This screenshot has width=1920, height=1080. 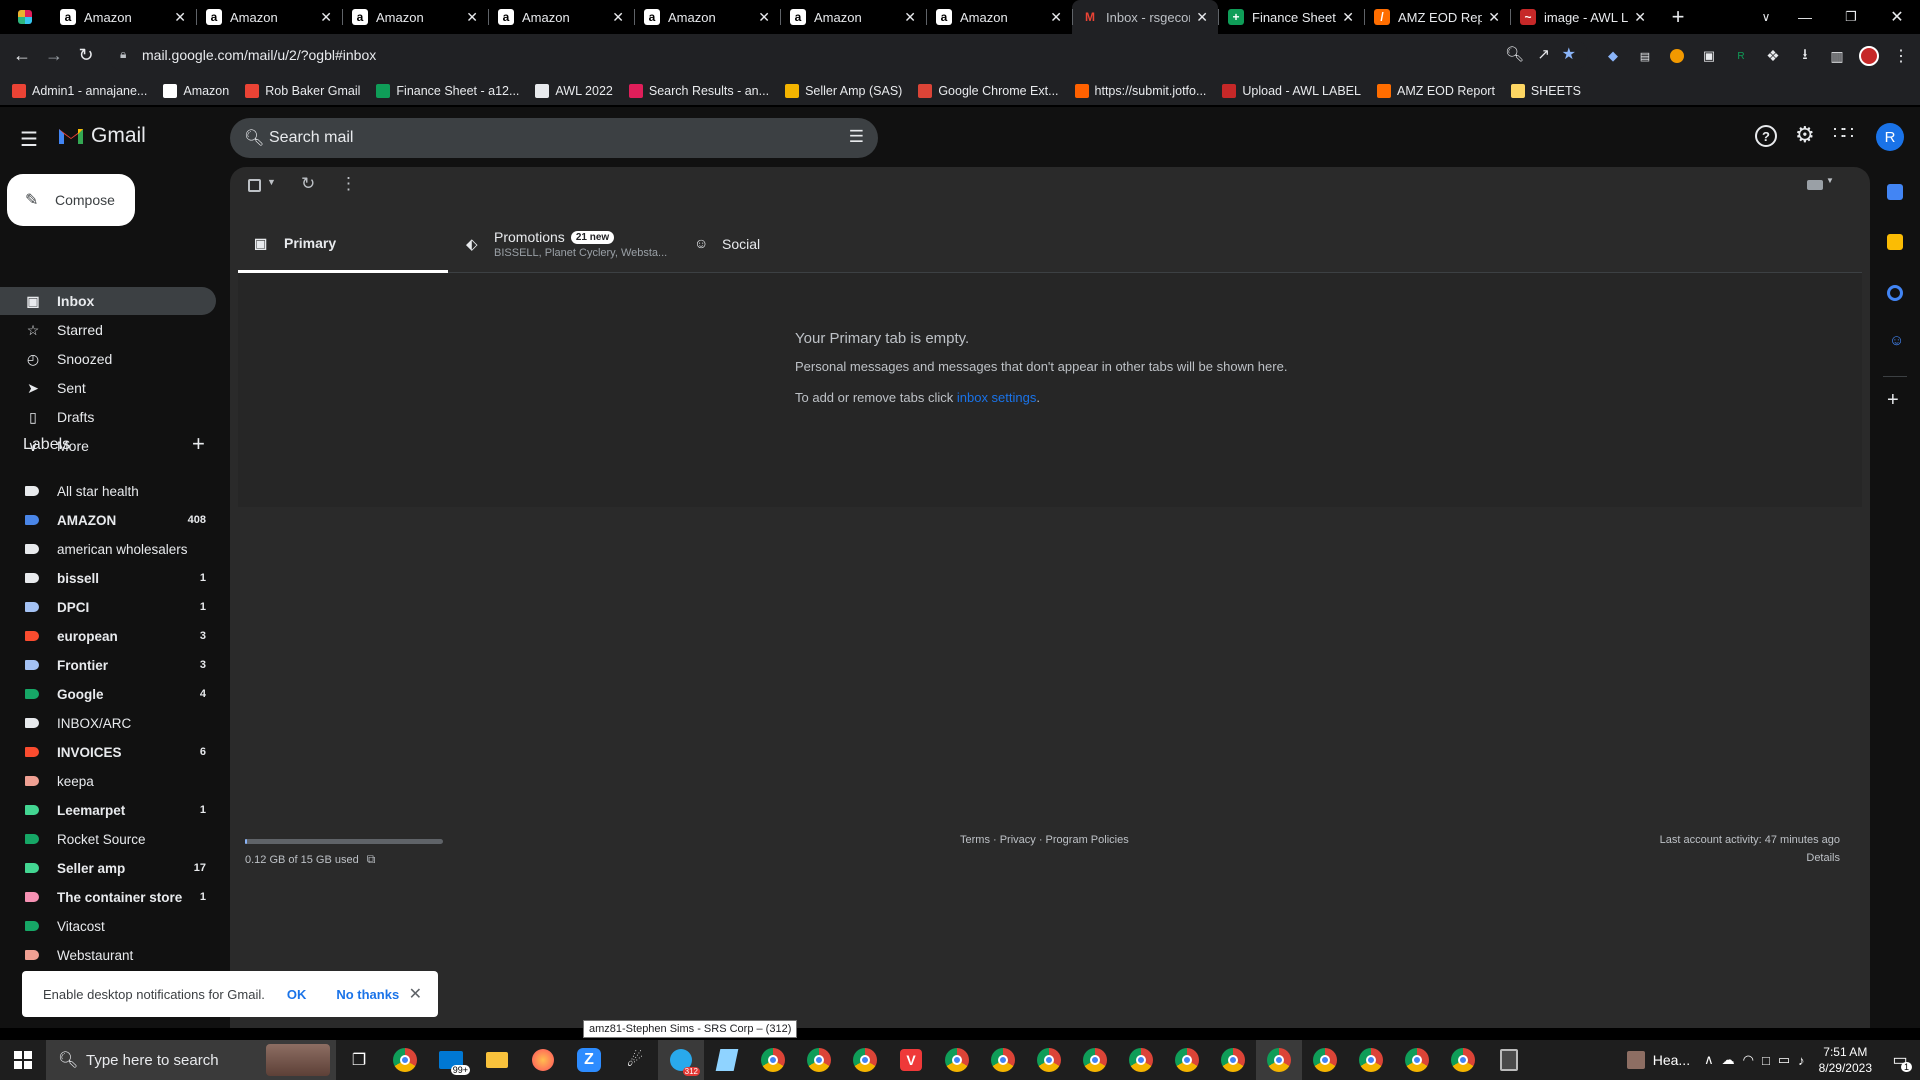 I want to click on profile-avatar, so click(x=1869, y=56).